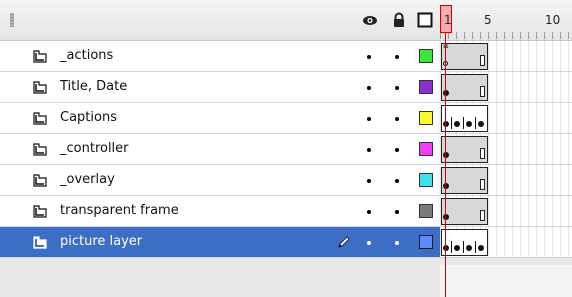  I want to click on timeline-header: 1 5 10, so click(286, 20).